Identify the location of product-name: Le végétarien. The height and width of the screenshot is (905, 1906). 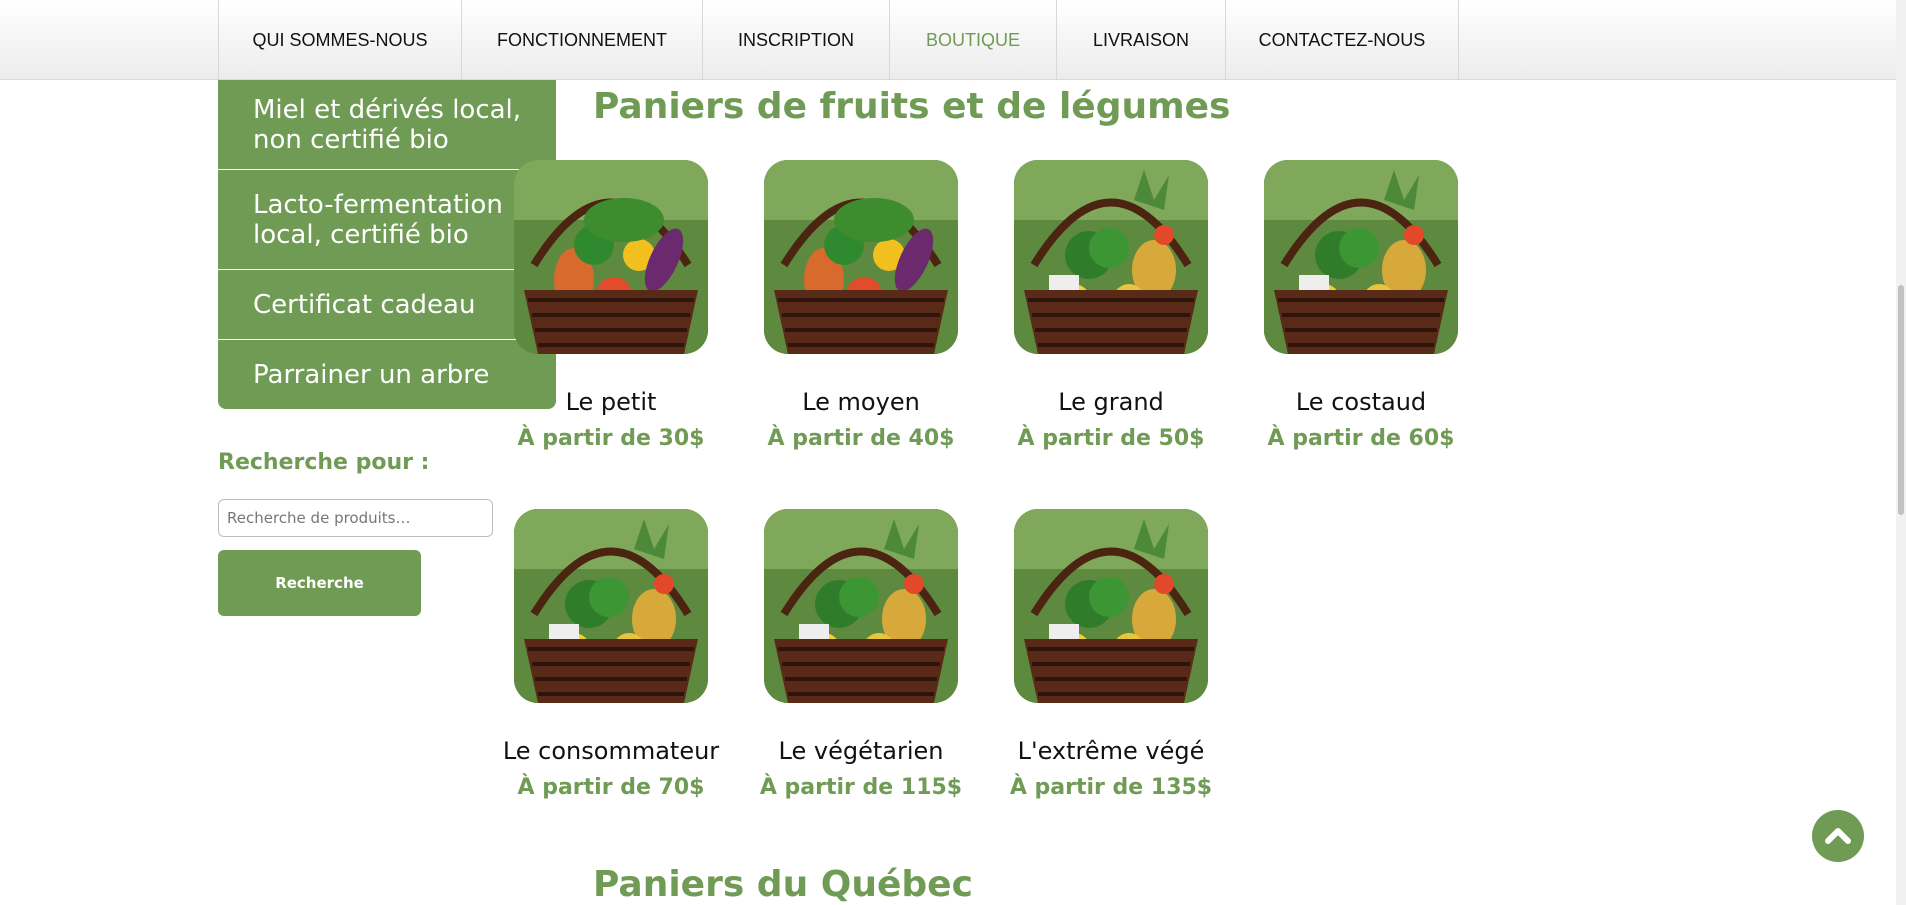
(861, 751).